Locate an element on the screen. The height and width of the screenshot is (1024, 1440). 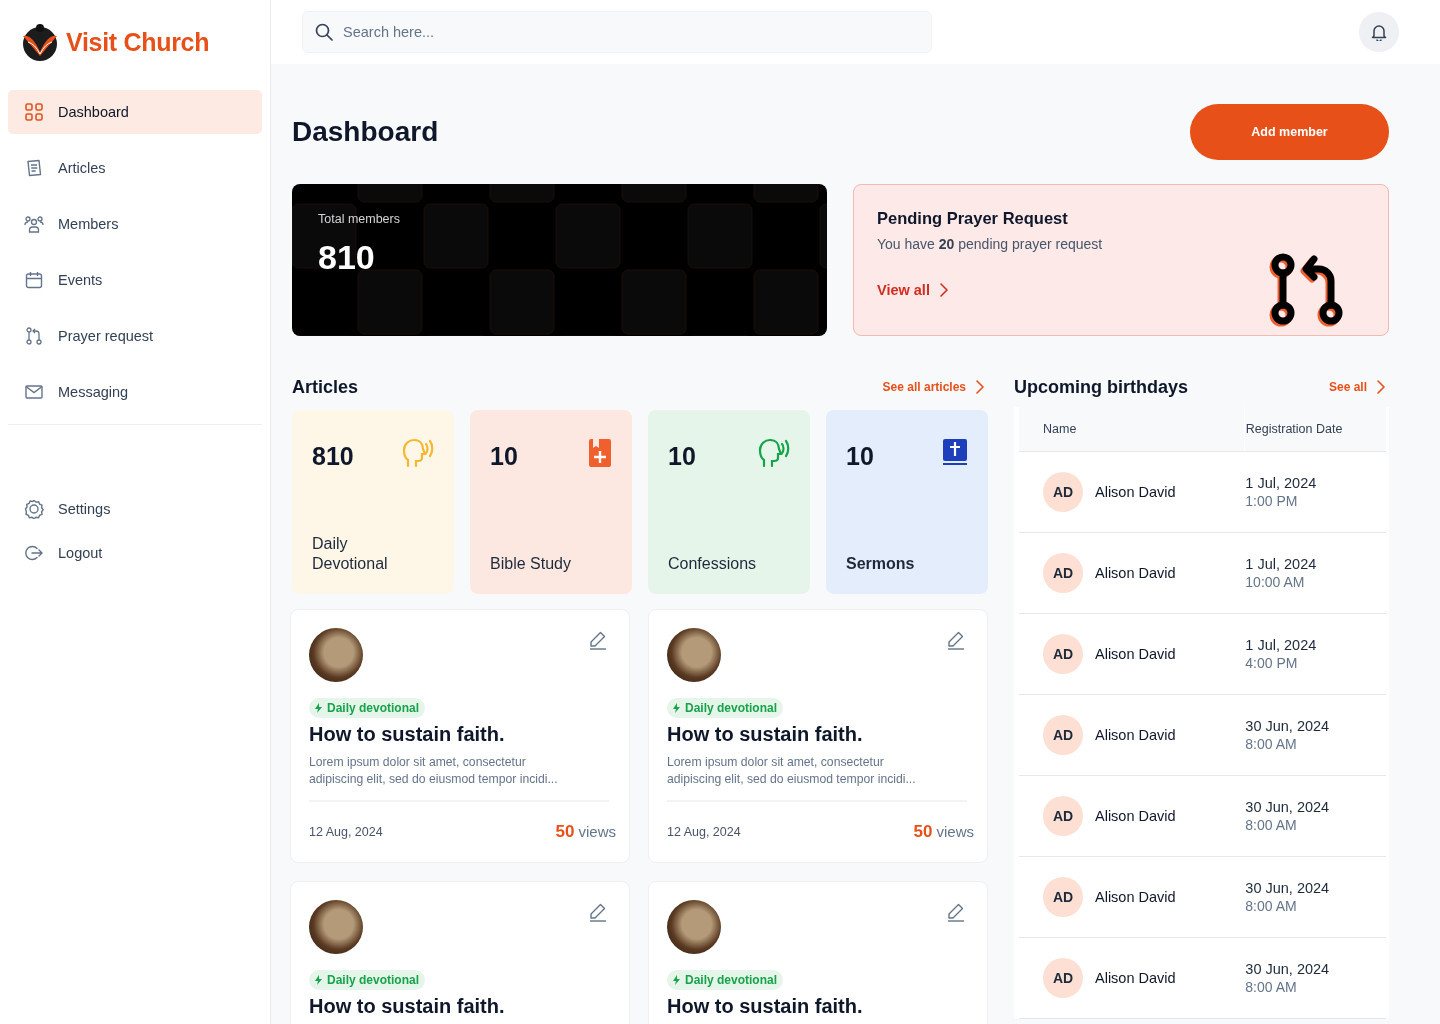
total-members-label: Total members is located at coordinates (359, 219).